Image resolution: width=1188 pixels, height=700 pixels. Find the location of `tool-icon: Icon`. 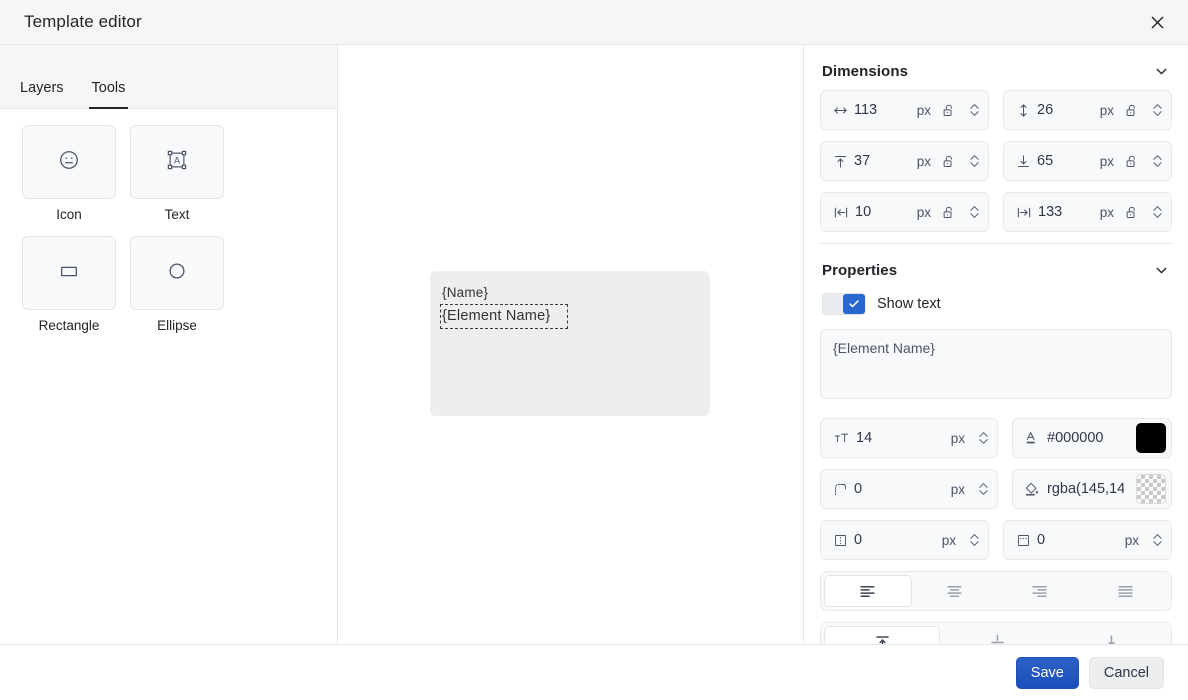

tool-icon: Icon is located at coordinates (69, 173).